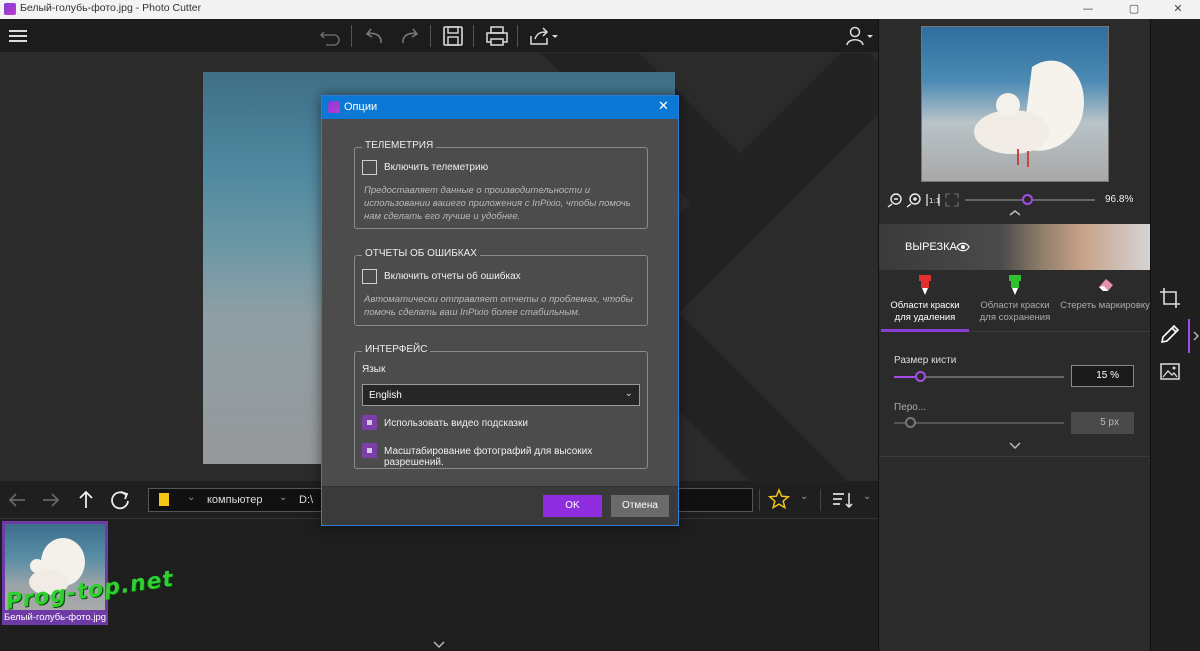 The image size is (1200, 651). Describe the element at coordinates (914, 200) in the screenshot. I see `zoom-in-icon` at that location.